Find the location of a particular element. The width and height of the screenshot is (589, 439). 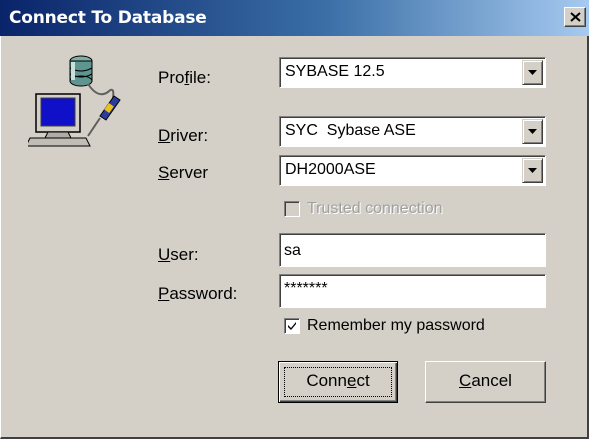

checkmark-icon is located at coordinates (292, 326).